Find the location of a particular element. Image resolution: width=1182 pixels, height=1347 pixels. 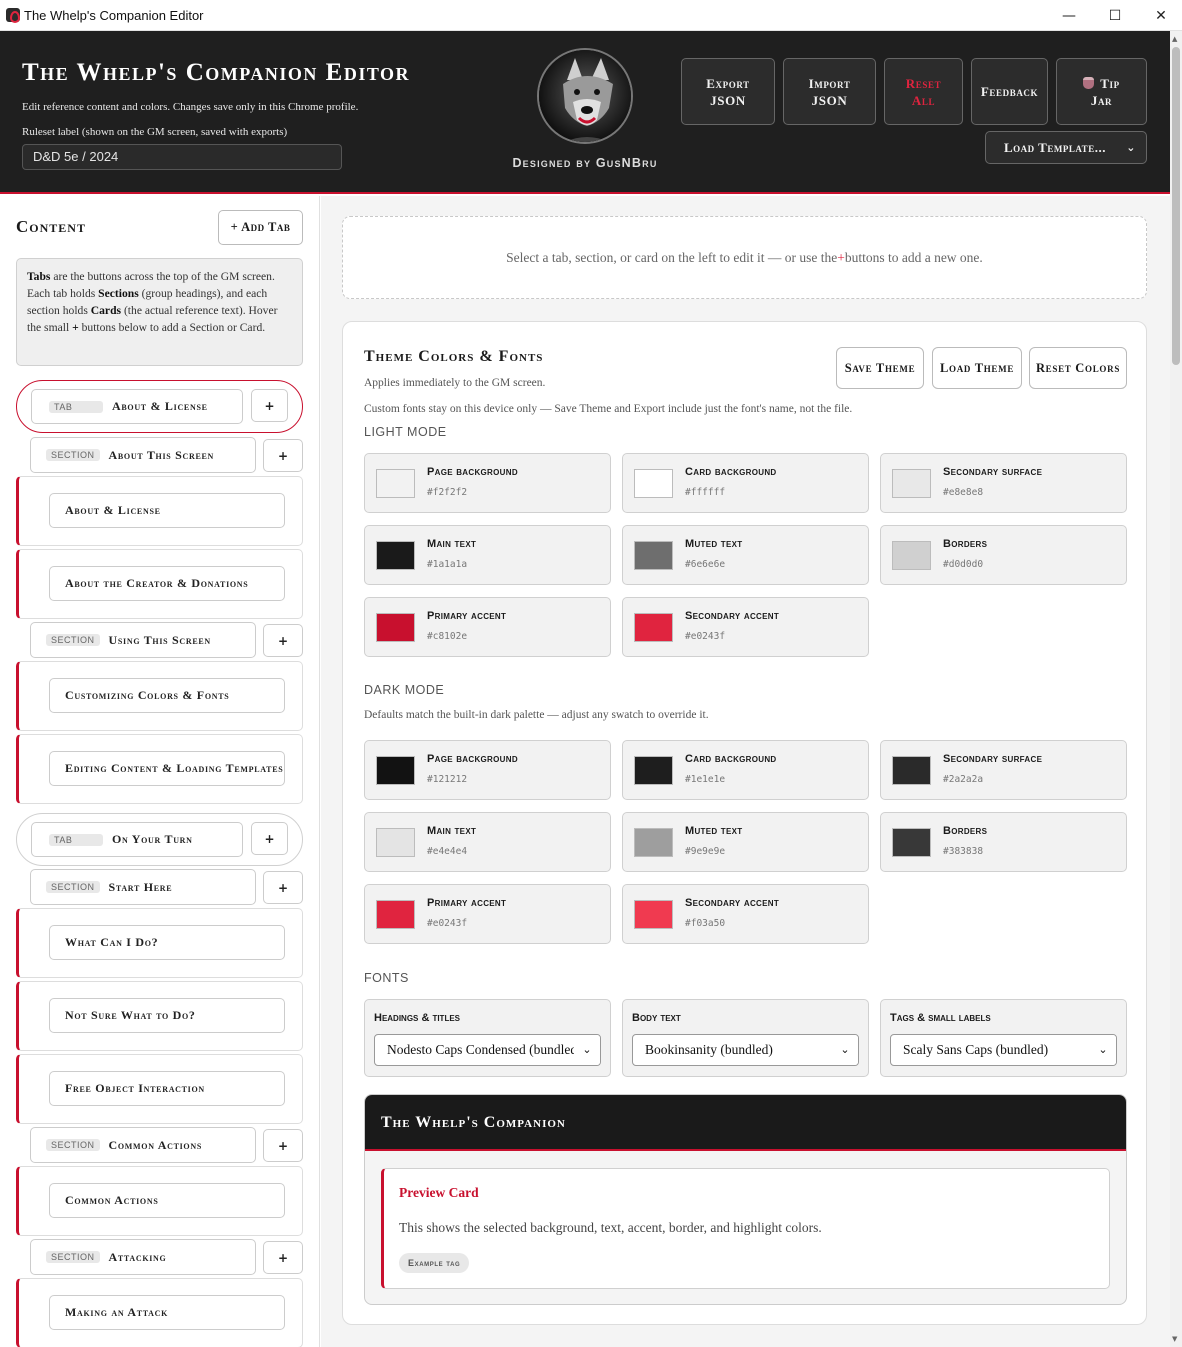

card-free-object: Free Object Interaction is located at coordinates (167, 1088).